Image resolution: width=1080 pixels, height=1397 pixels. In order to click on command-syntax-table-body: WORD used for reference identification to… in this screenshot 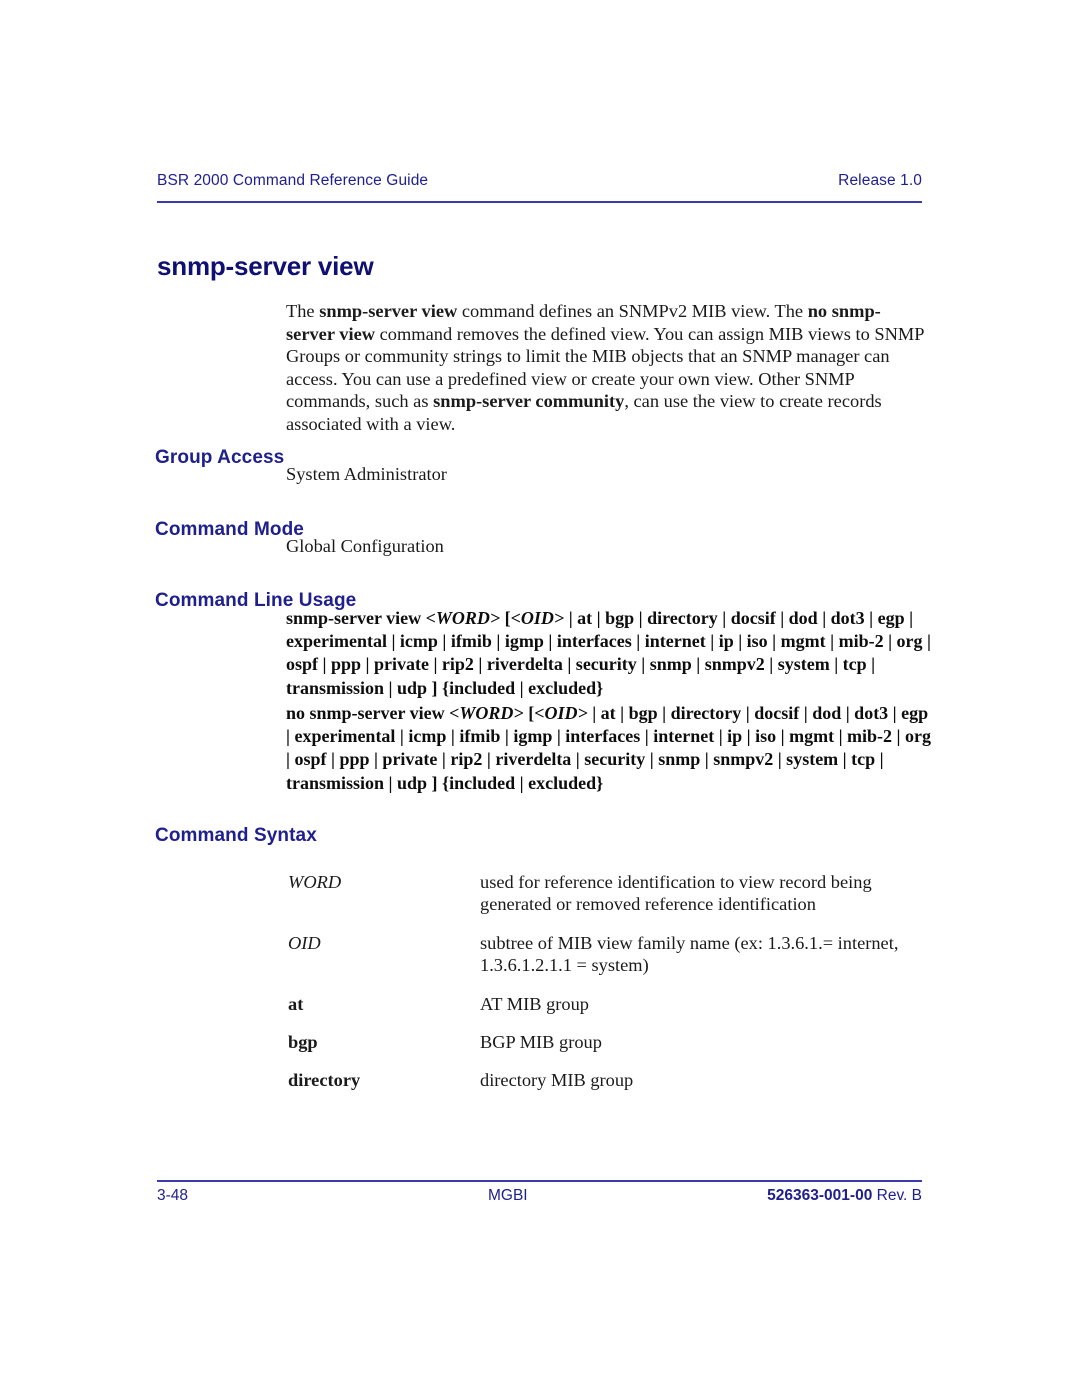, I will do `click(608, 989)`.